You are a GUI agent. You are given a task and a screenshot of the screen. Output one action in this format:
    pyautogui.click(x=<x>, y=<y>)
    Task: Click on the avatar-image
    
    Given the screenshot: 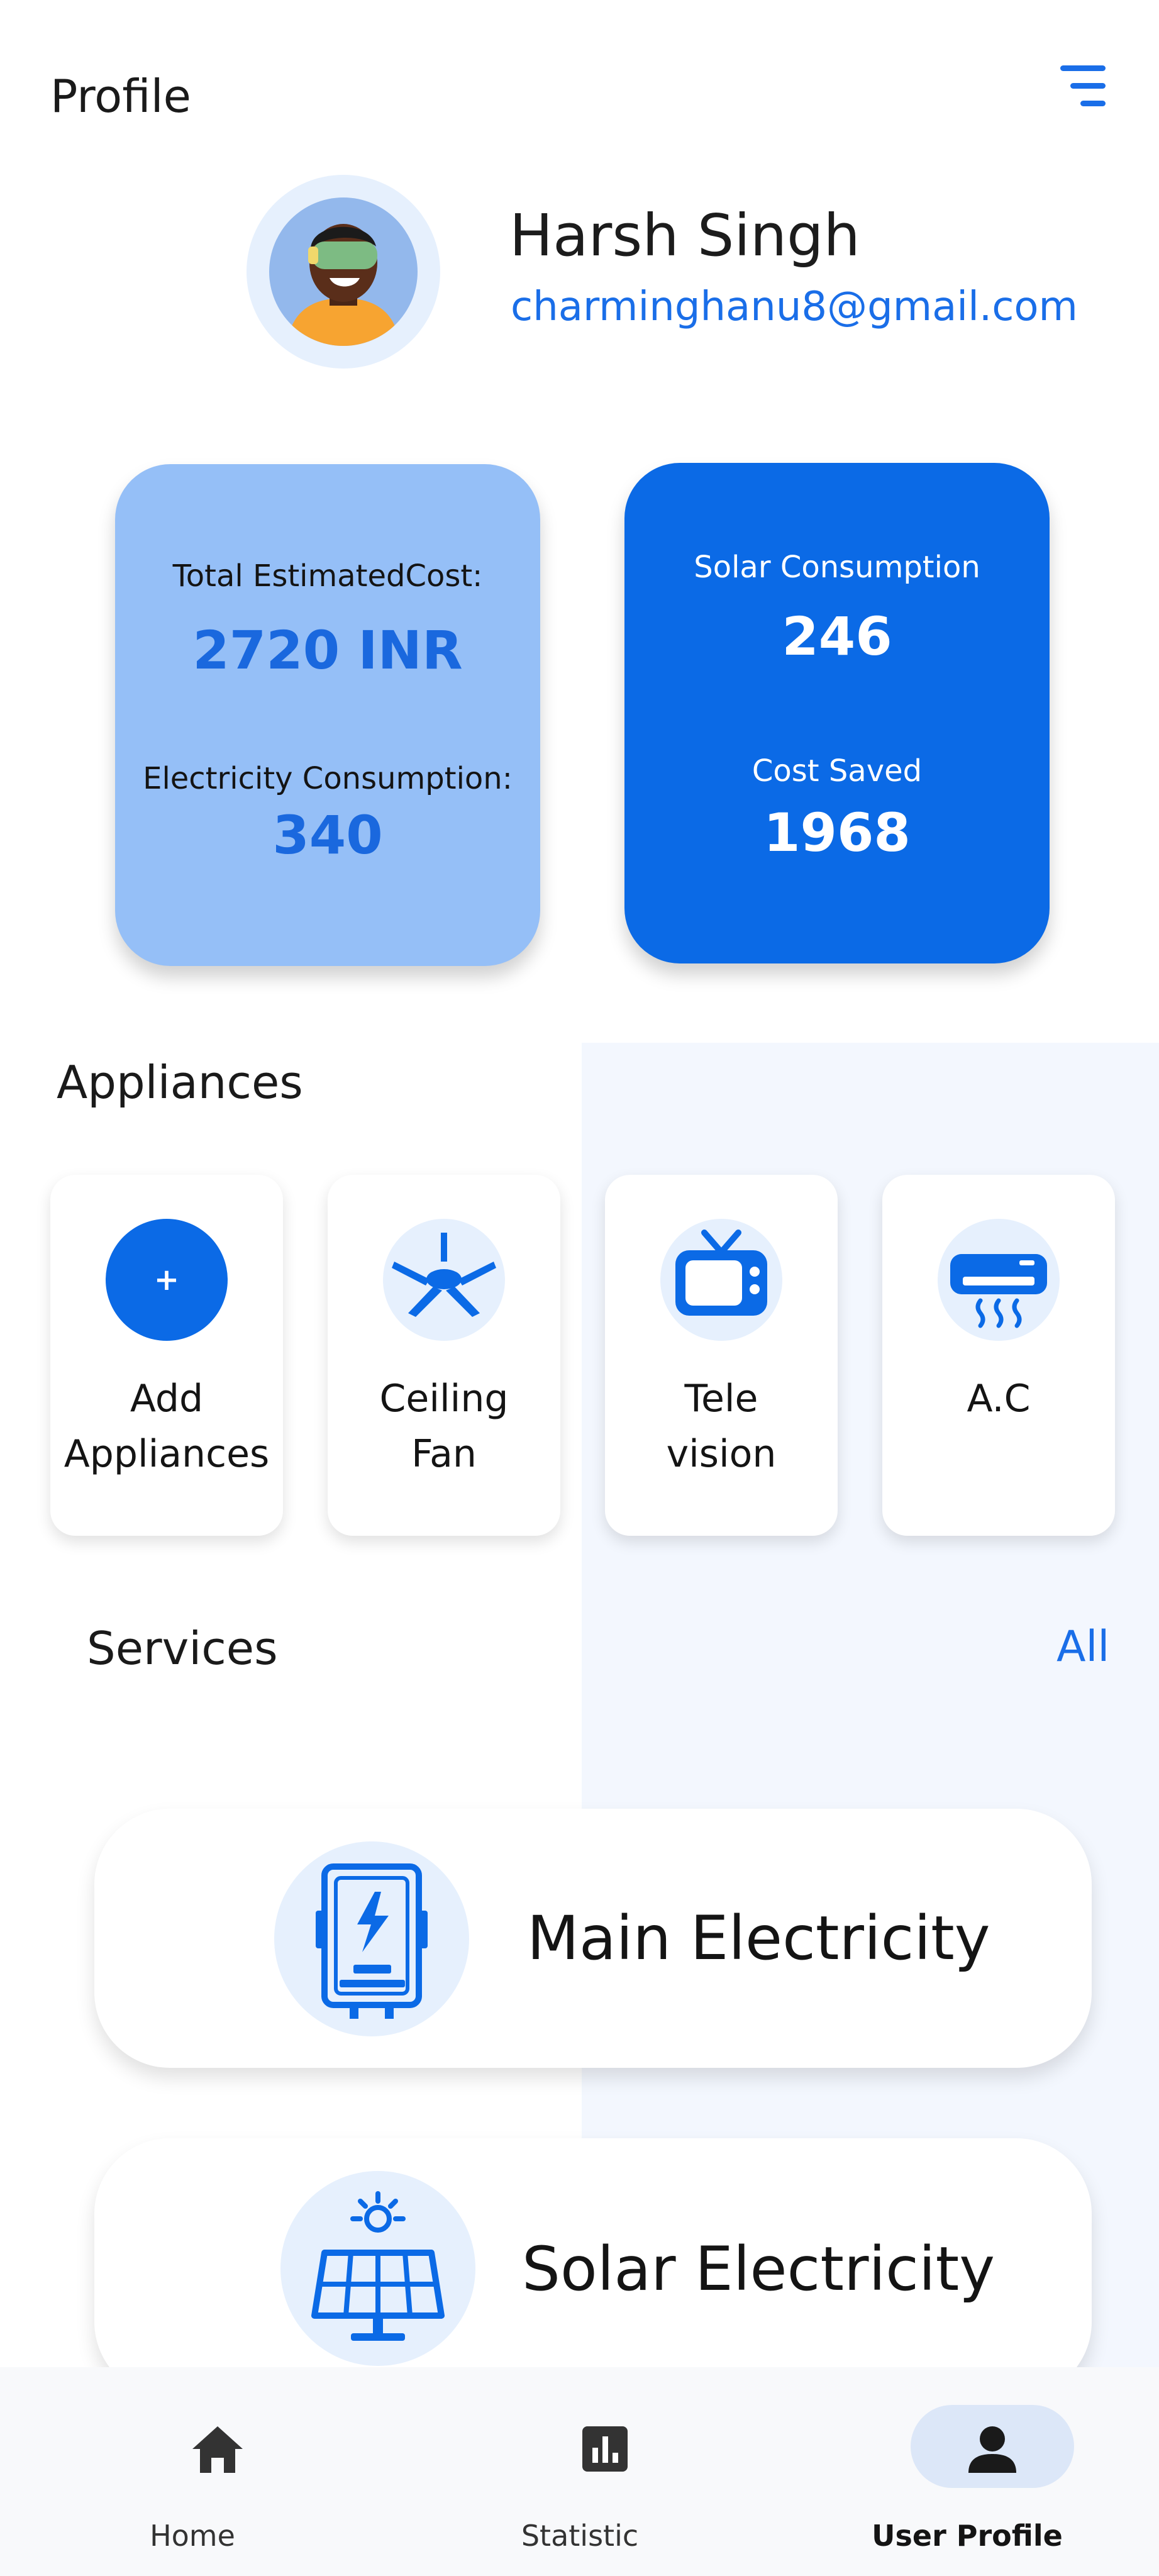 What is the action you would take?
    pyautogui.click(x=343, y=271)
    